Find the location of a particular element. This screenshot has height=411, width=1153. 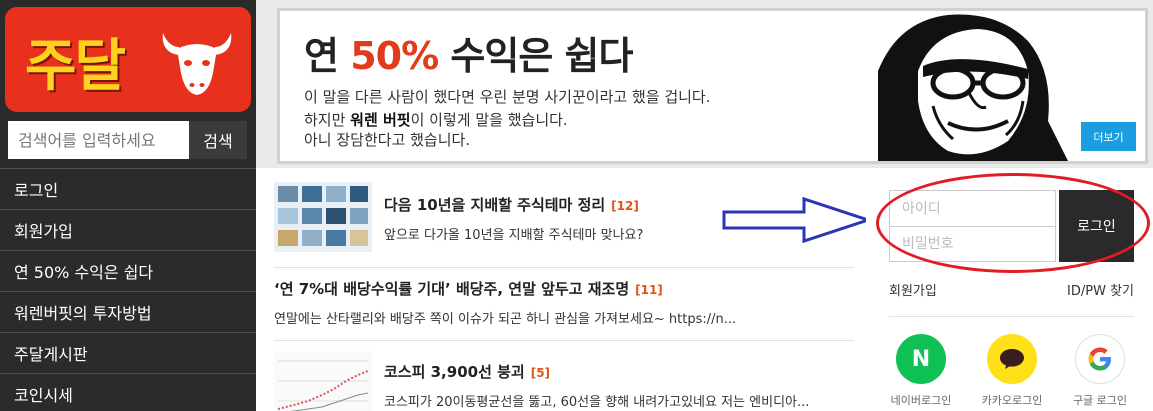

logo-text: 주달 is located at coordinates (75, 66).